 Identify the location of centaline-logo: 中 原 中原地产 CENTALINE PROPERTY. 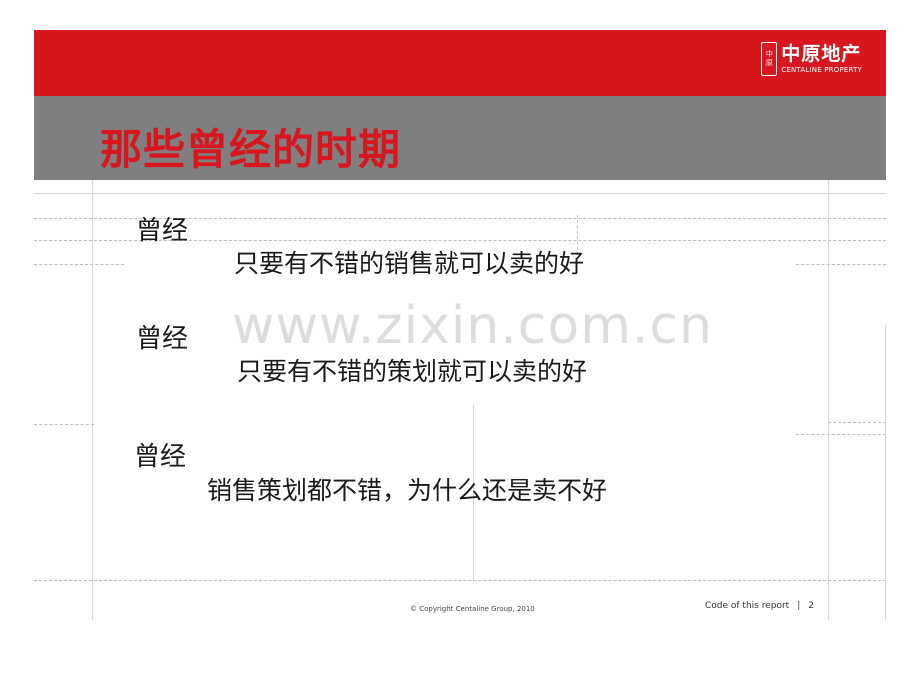
(811, 59).